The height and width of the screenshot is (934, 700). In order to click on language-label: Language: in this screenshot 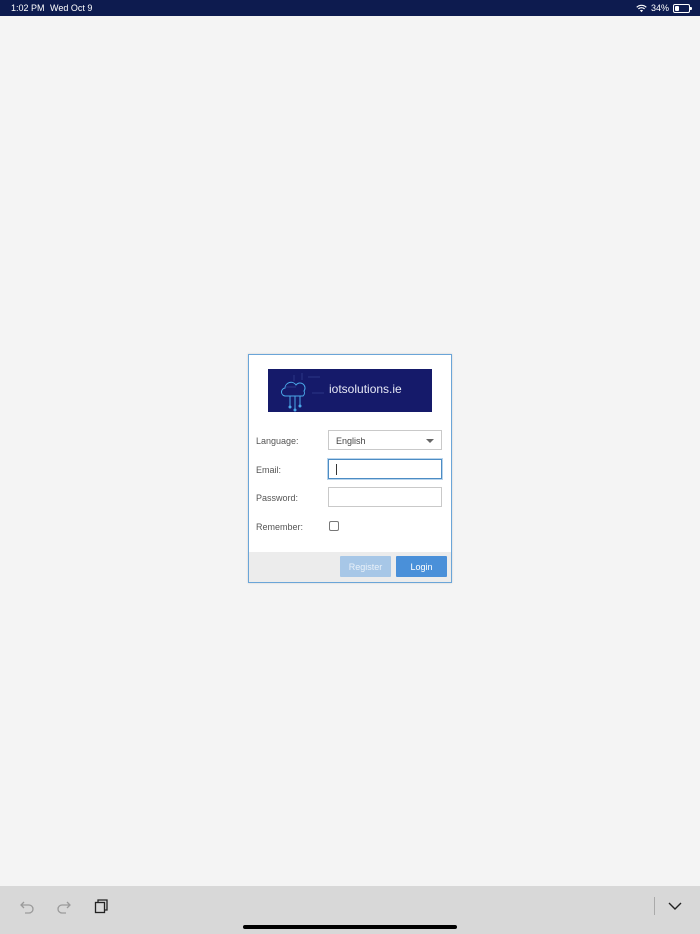, I will do `click(277, 441)`.